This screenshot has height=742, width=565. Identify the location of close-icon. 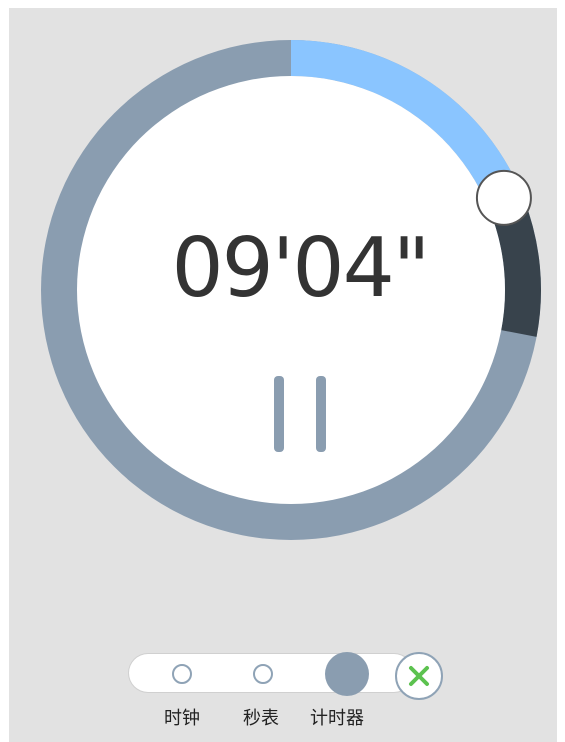
(419, 676).